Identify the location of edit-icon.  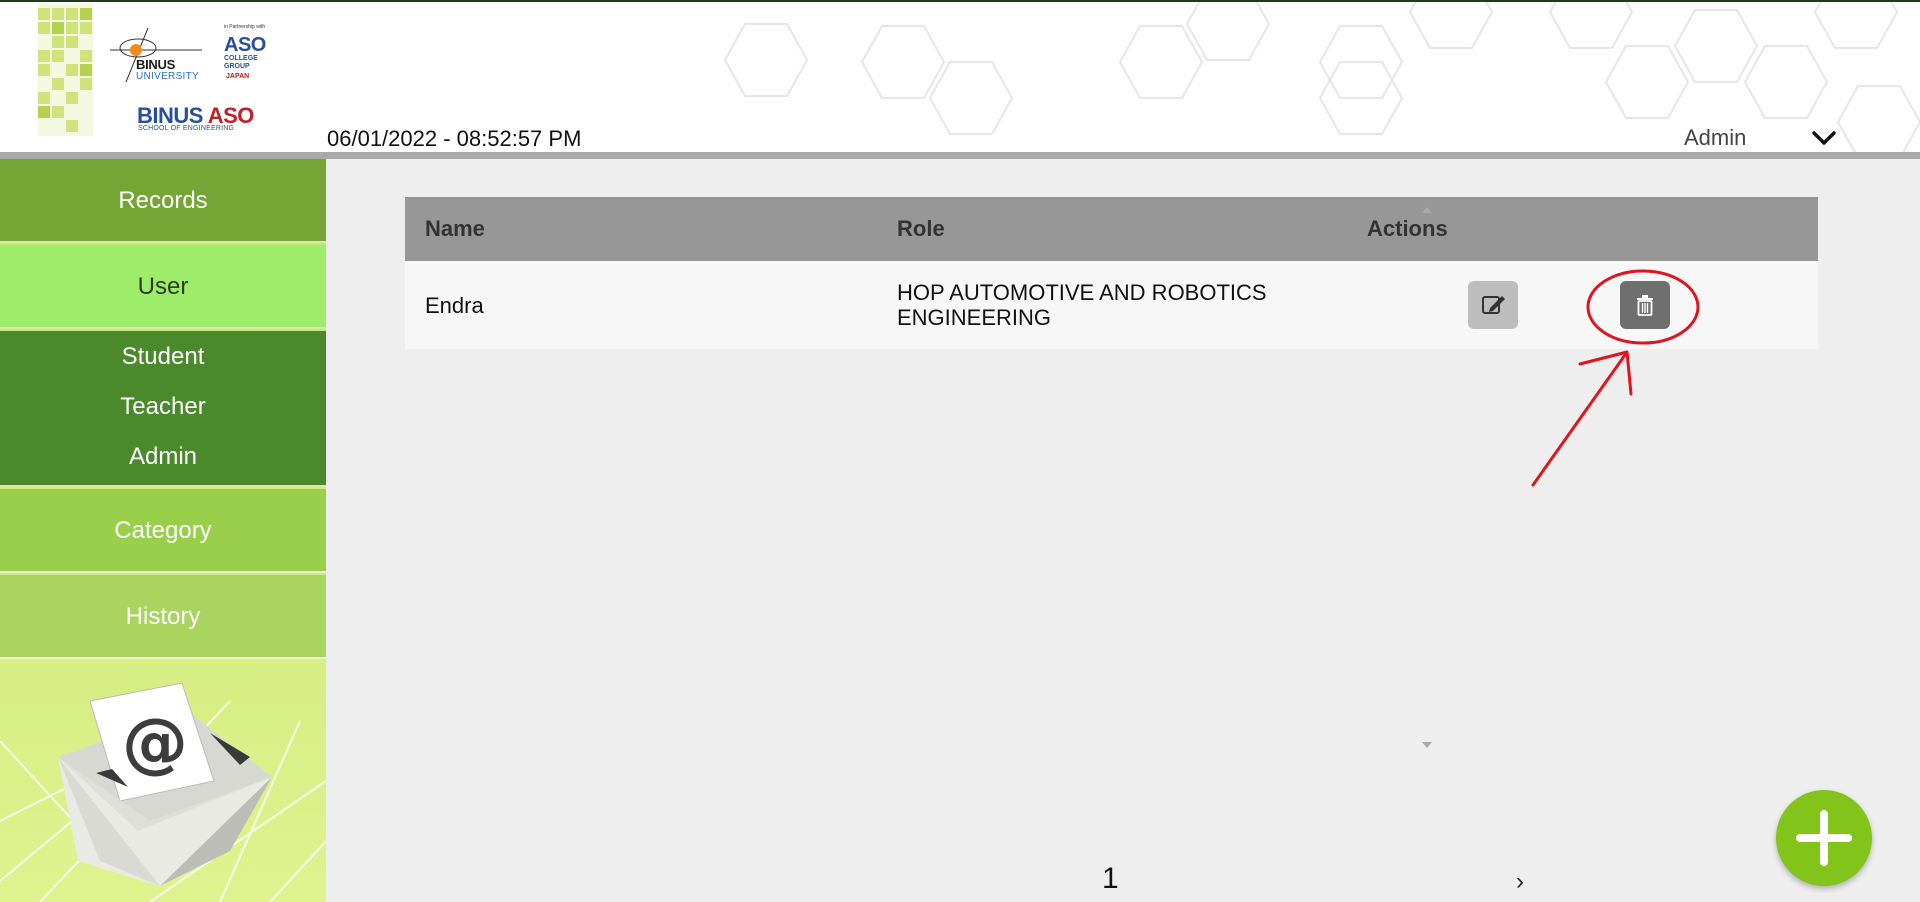
(1493, 305).